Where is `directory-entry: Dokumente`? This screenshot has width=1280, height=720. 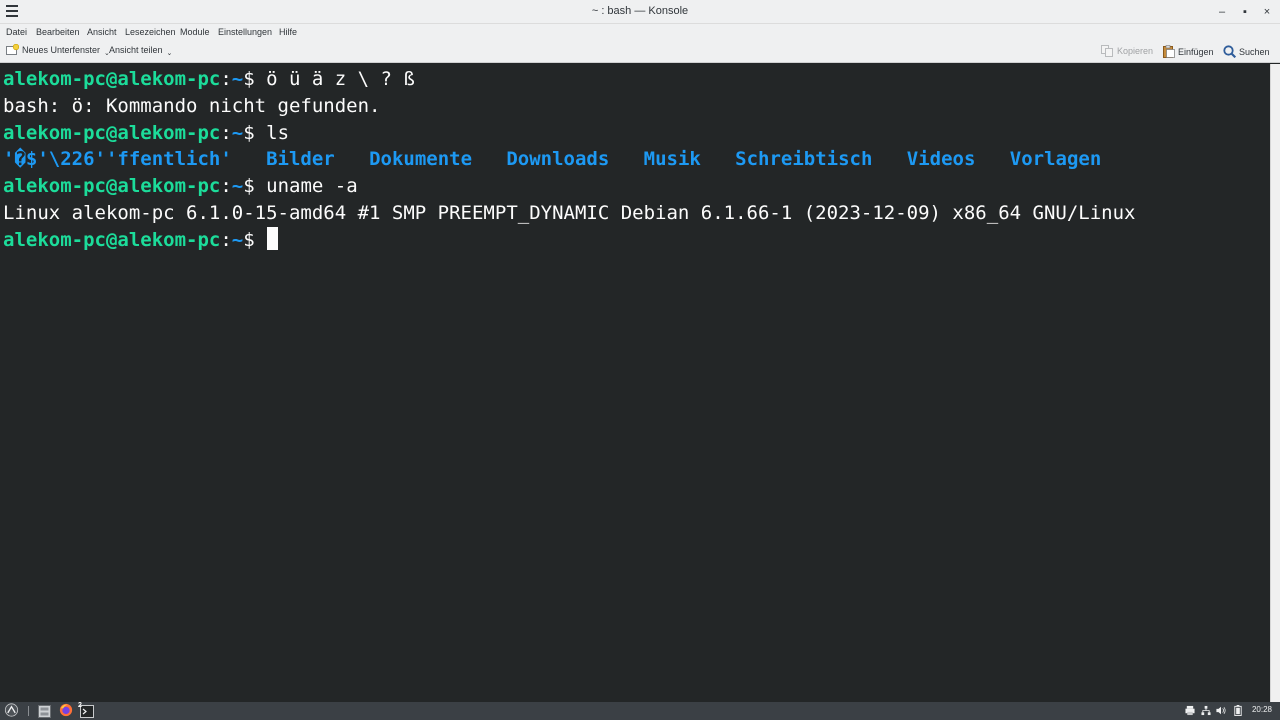 directory-entry: Dokumente is located at coordinates (421, 159).